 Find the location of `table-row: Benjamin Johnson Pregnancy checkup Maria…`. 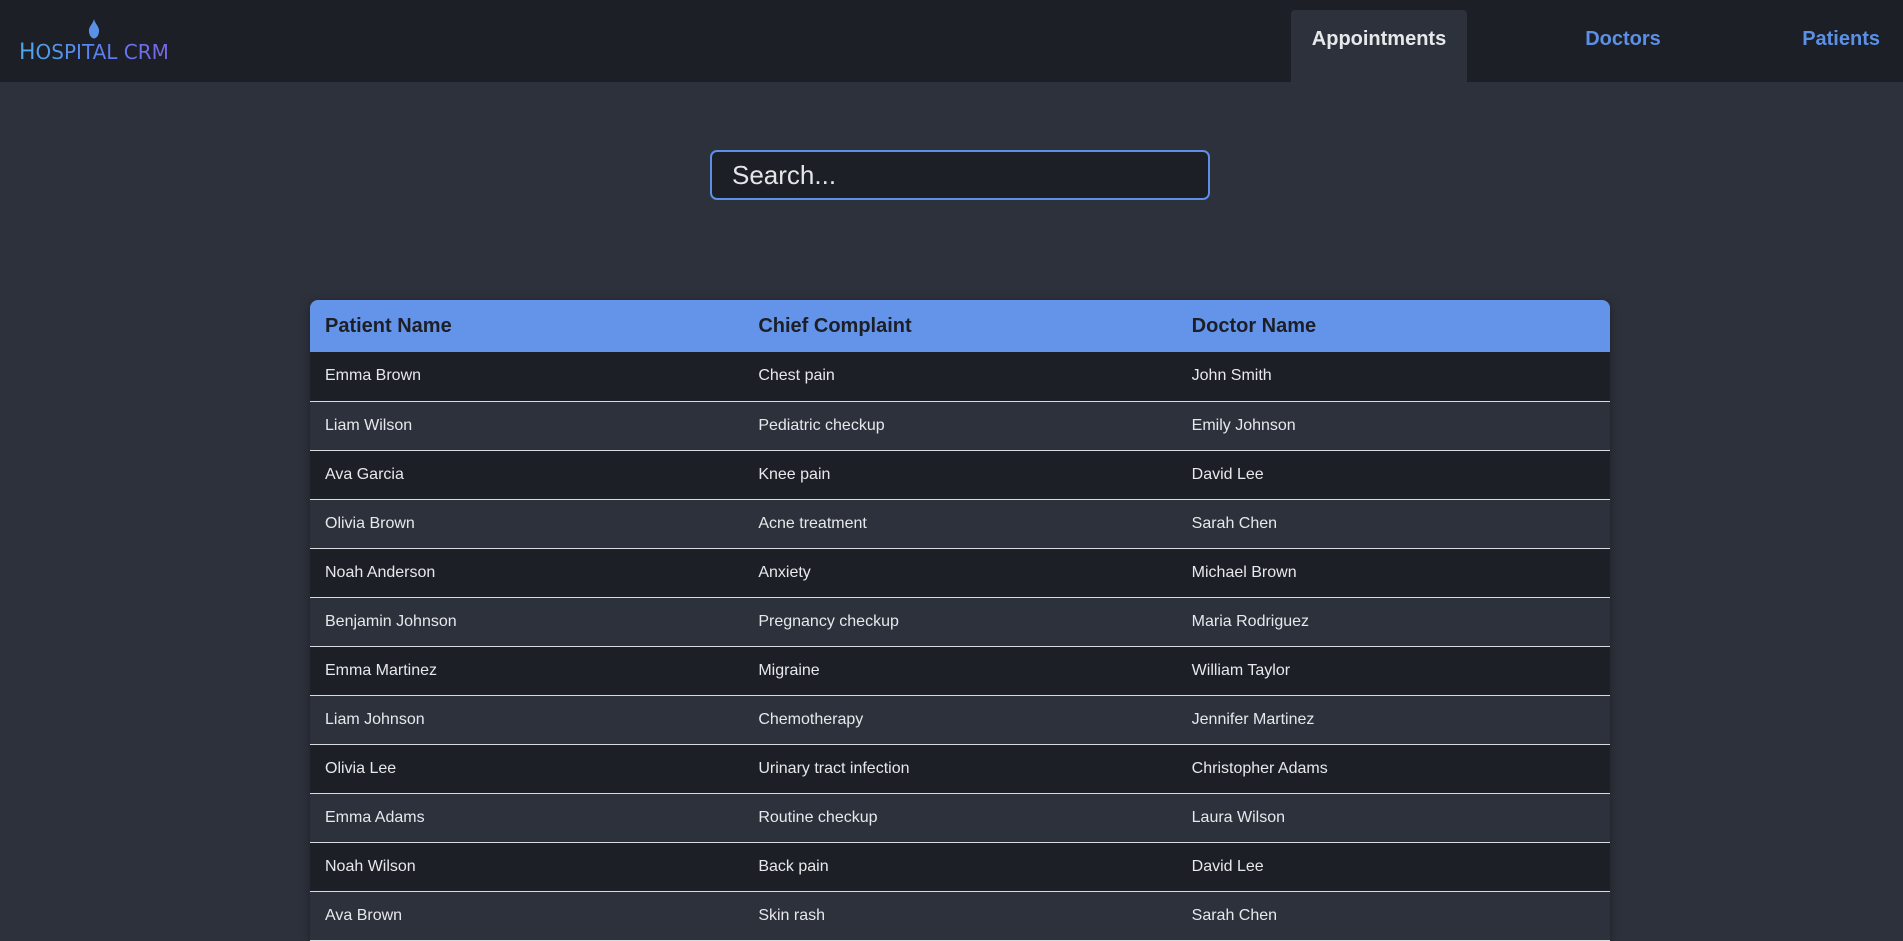

table-row: Benjamin Johnson Pregnancy checkup Maria… is located at coordinates (960, 622).